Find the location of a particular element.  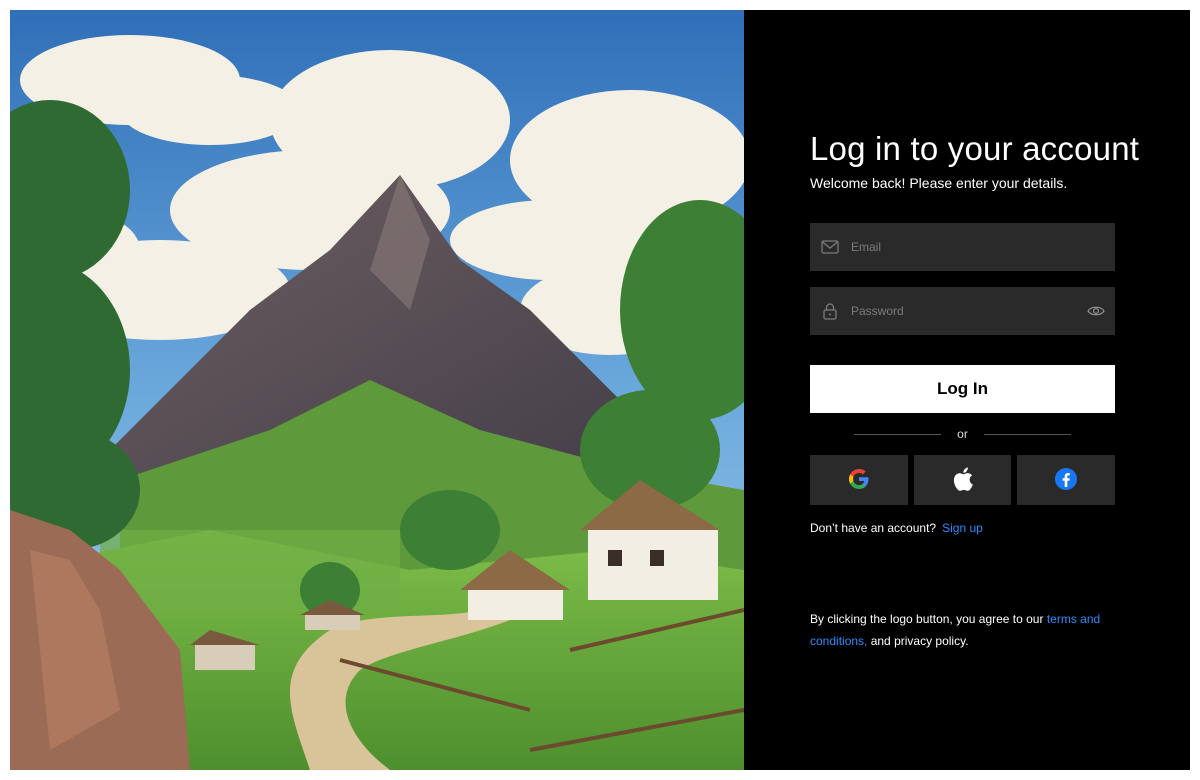

facebook-icon is located at coordinates (1066, 480).